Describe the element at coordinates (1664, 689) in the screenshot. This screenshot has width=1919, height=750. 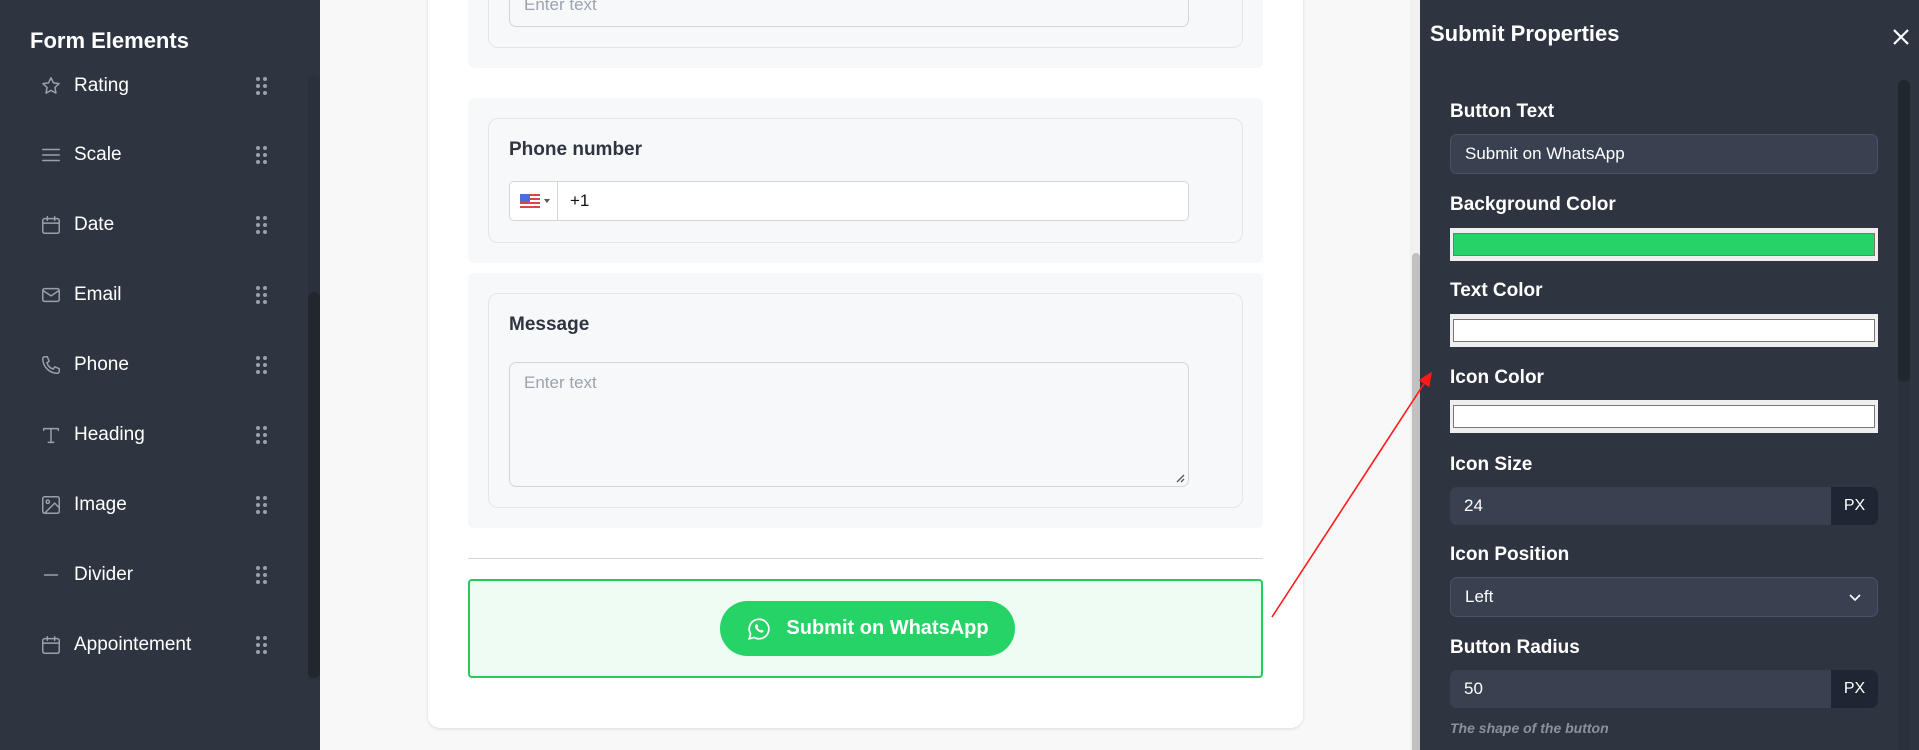
I see `button-radius-input: 50 PX` at that location.